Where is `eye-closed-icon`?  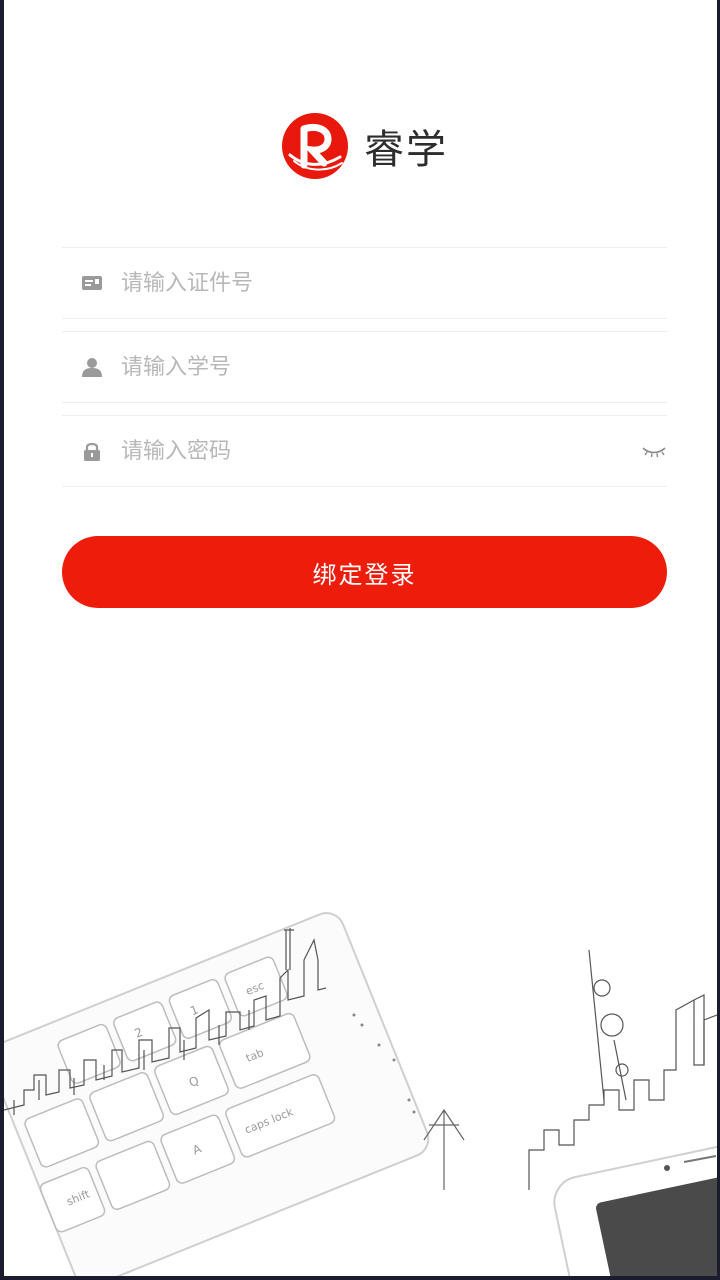
eye-closed-icon is located at coordinates (654, 451).